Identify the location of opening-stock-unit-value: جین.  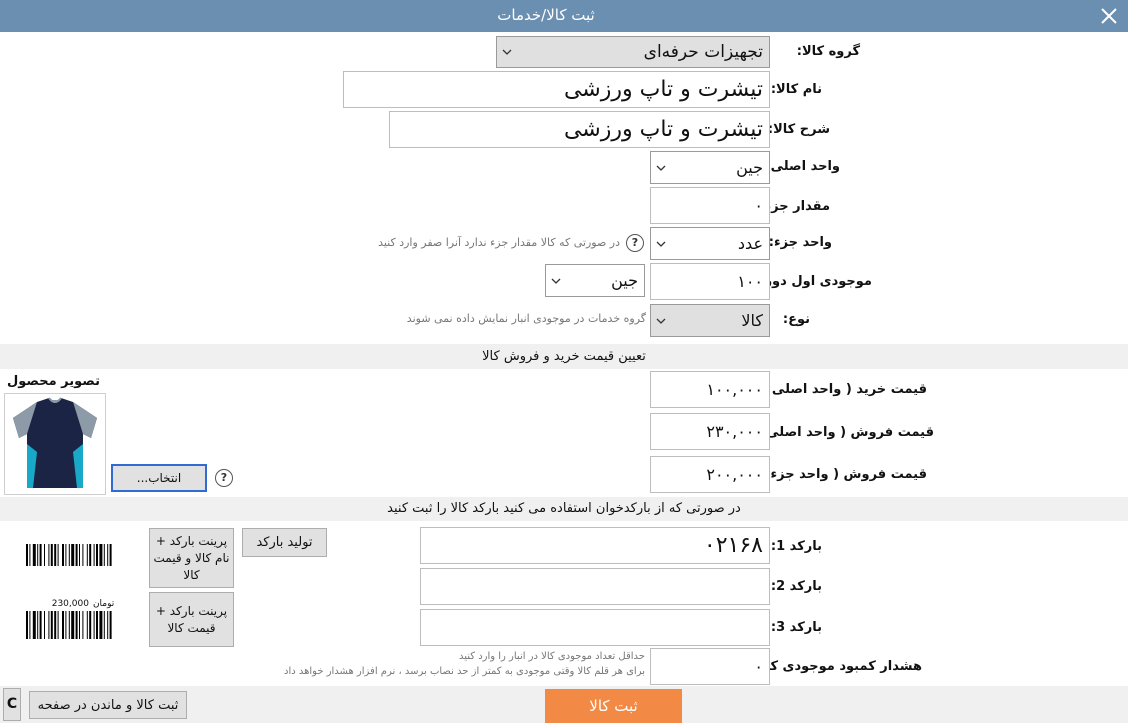
(624, 280).